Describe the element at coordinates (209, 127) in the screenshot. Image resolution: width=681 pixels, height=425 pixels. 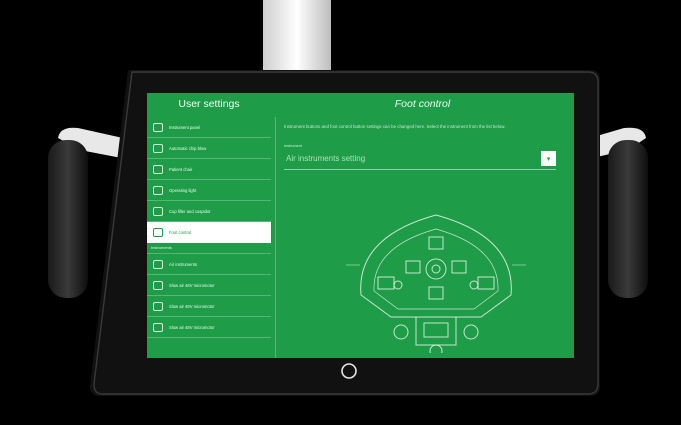
I see `sidebar-item-instrument-panel: Instrument panel` at that location.